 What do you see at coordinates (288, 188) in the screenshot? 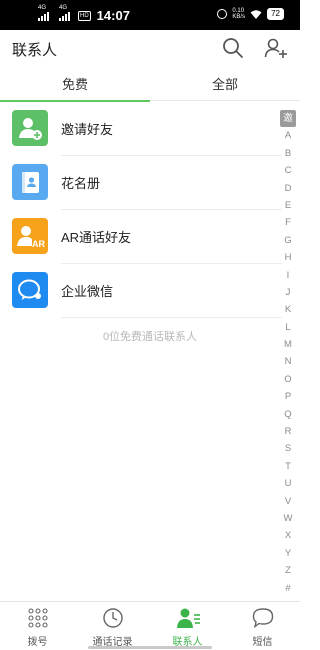
I see `index-letter: D` at bounding box center [288, 188].